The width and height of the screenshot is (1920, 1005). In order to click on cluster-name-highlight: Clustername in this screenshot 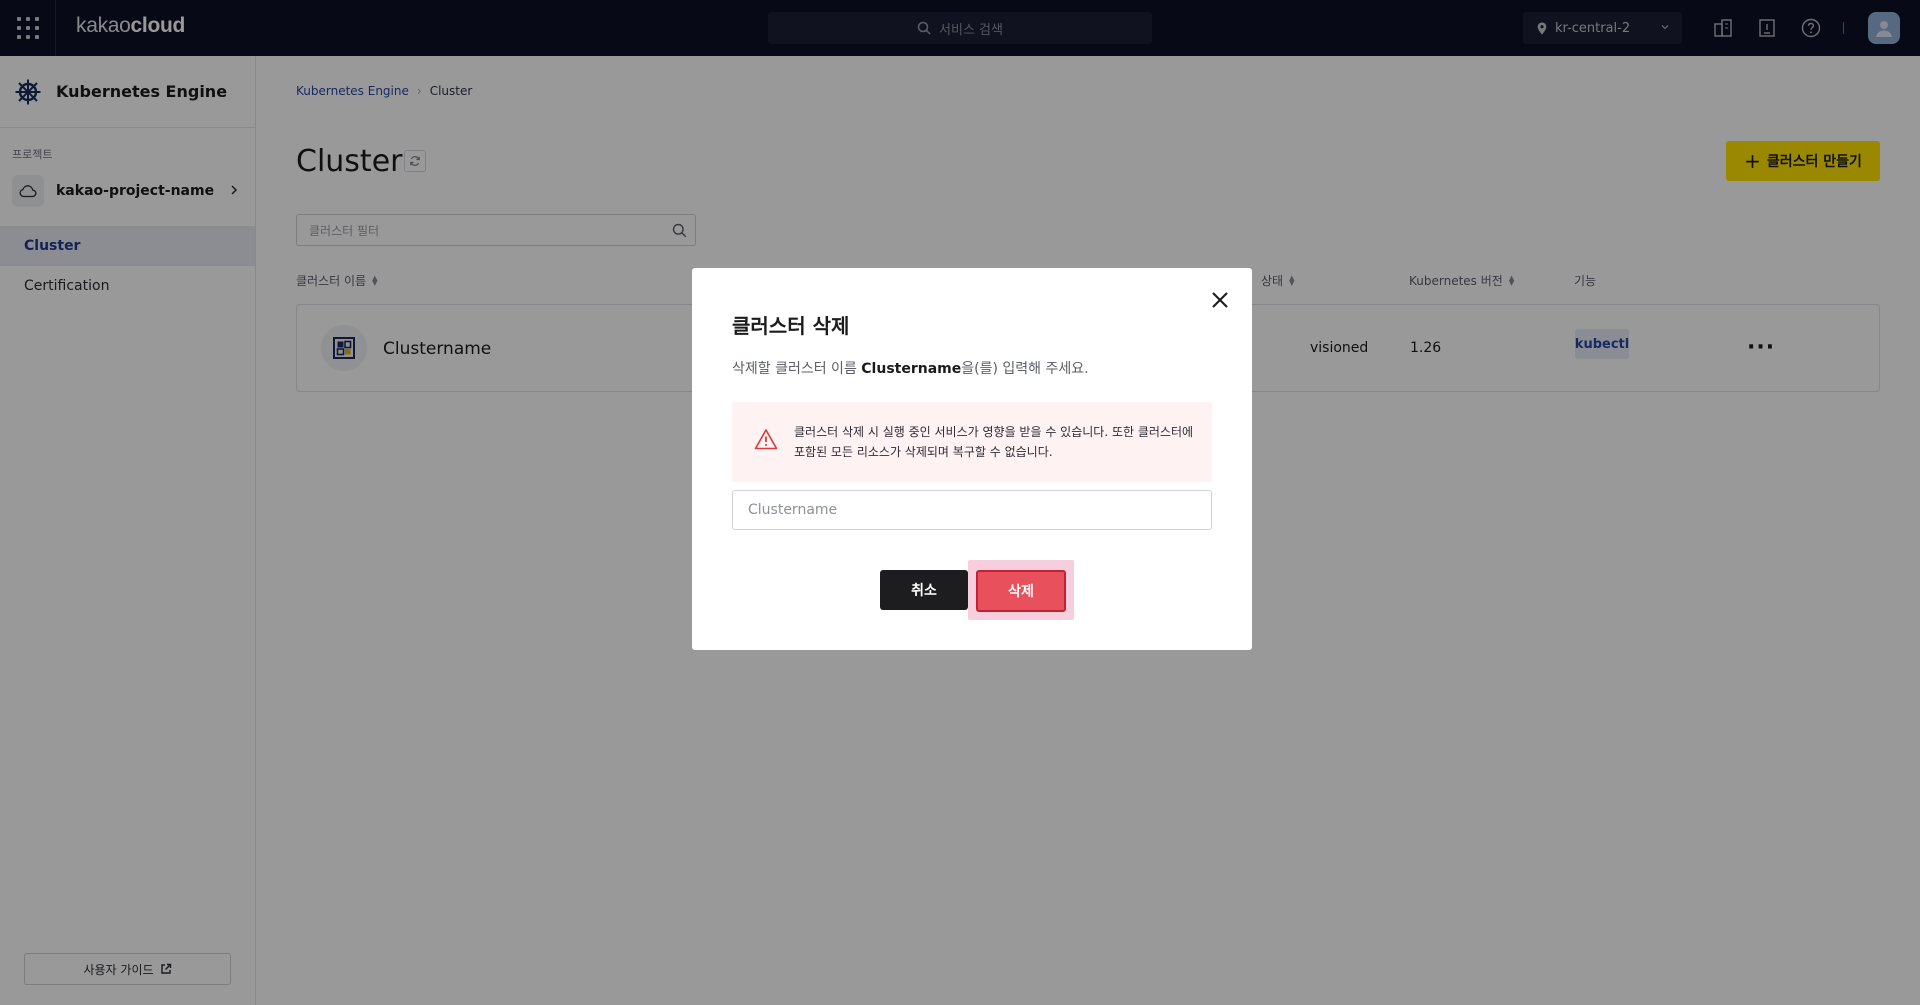, I will do `click(911, 369)`.